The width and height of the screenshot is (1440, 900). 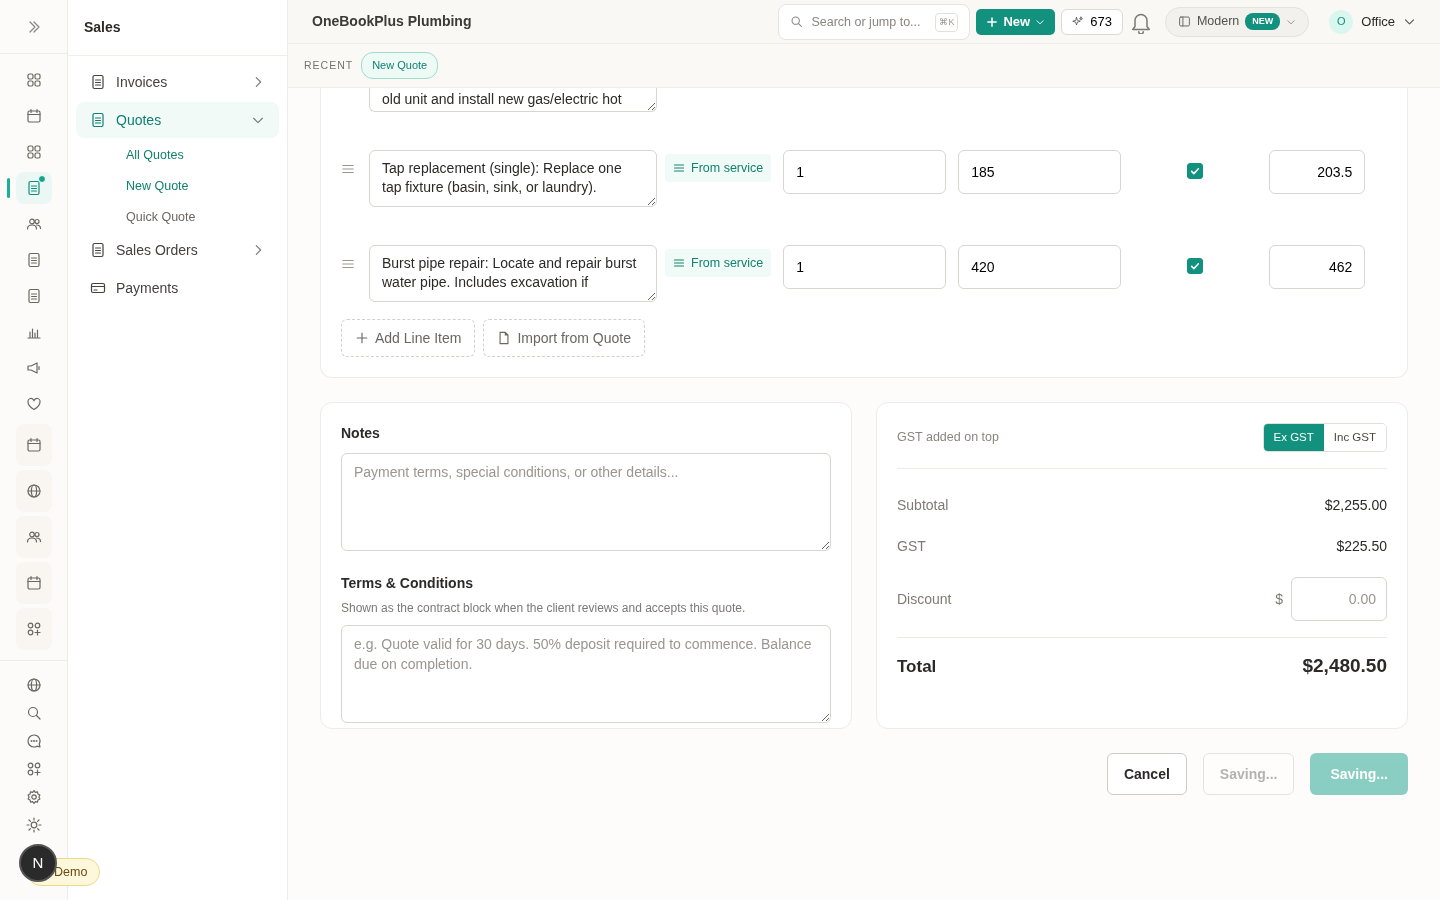 What do you see at coordinates (33, 368) in the screenshot?
I see `megaphone-icon` at bounding box center [33, 368].